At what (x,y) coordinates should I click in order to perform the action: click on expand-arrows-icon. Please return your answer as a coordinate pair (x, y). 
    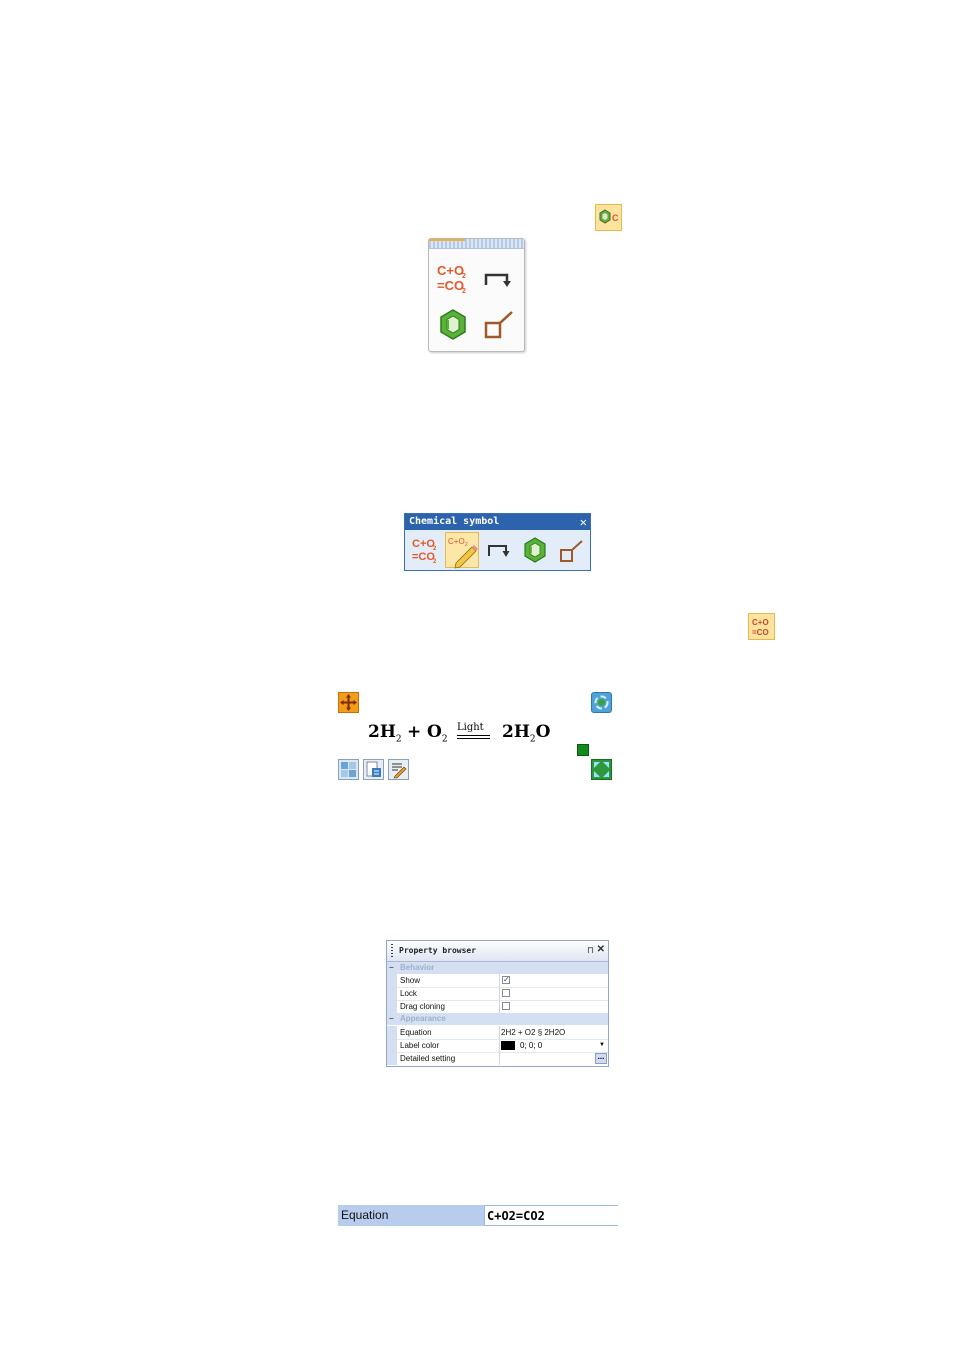
    Looking at the image, I should click on (601, 769).